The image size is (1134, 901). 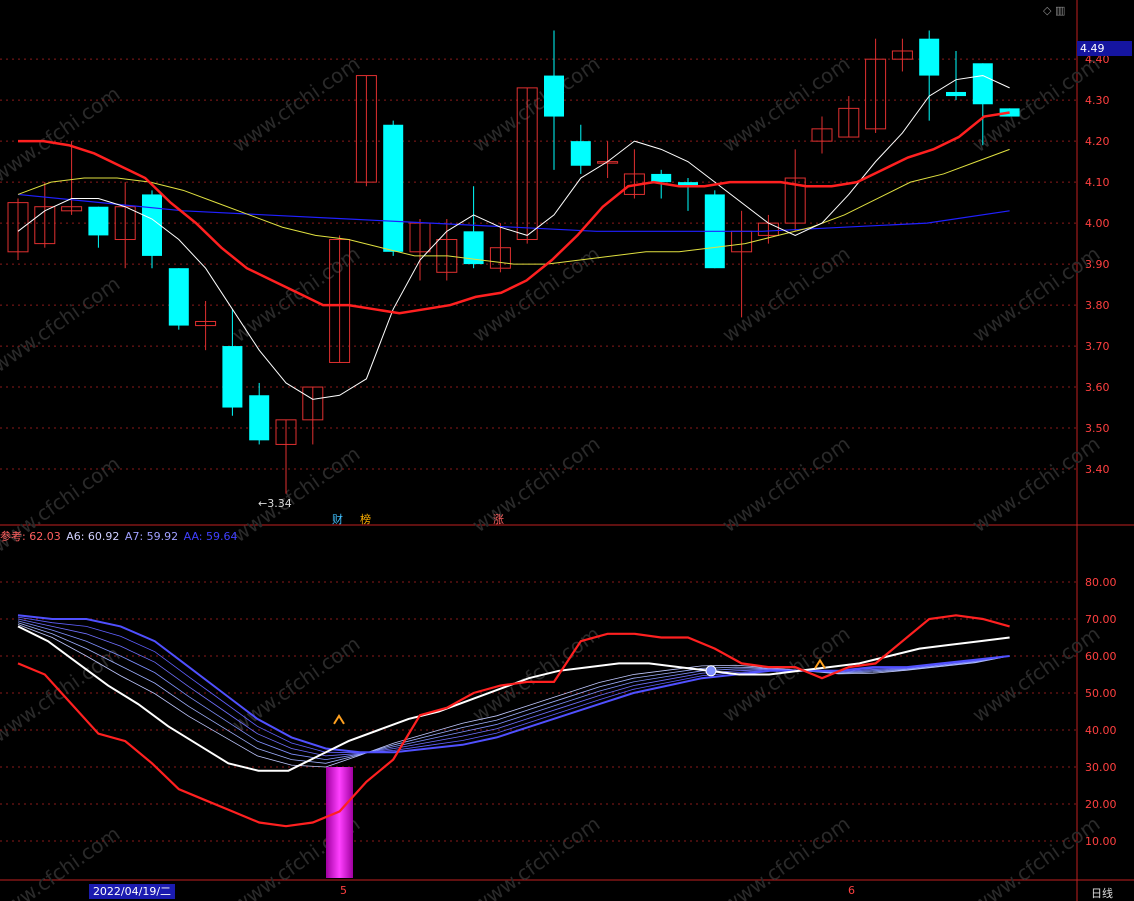 I want to click on price-tick-label: 3.90, so click(x=1097, y=264).